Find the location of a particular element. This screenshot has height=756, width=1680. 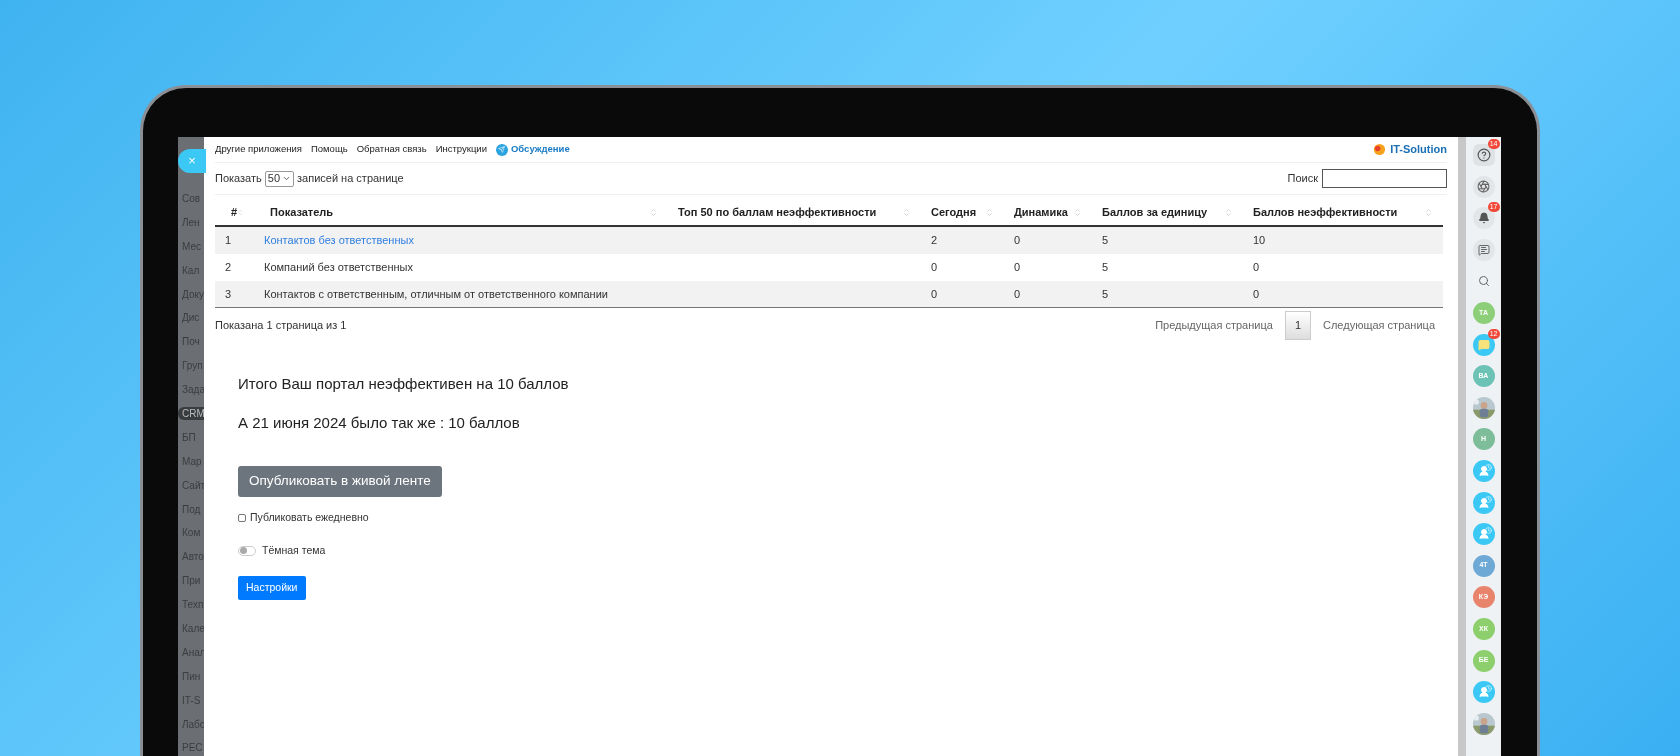

checkbox is located at coordinates (242, 517).